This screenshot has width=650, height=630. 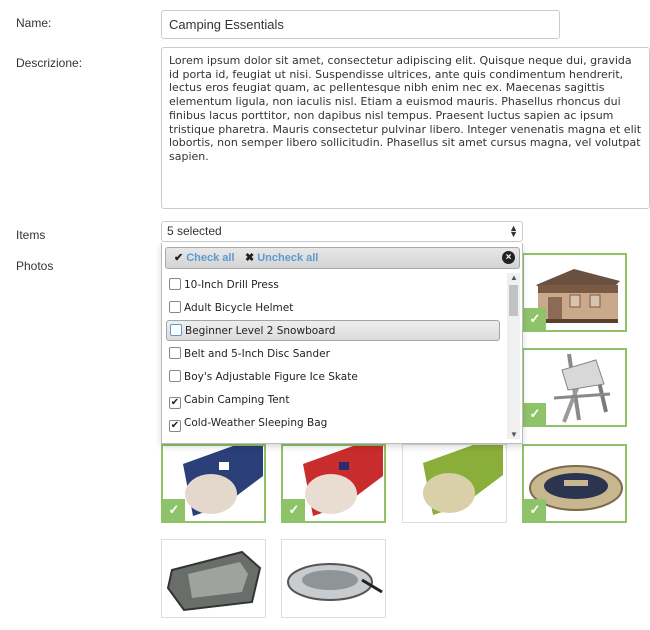 What do you see at coordinates (237, 400) in the screenshot?
I see `option-label: Cabin Camping Tent` at bounding box center [237, 400].